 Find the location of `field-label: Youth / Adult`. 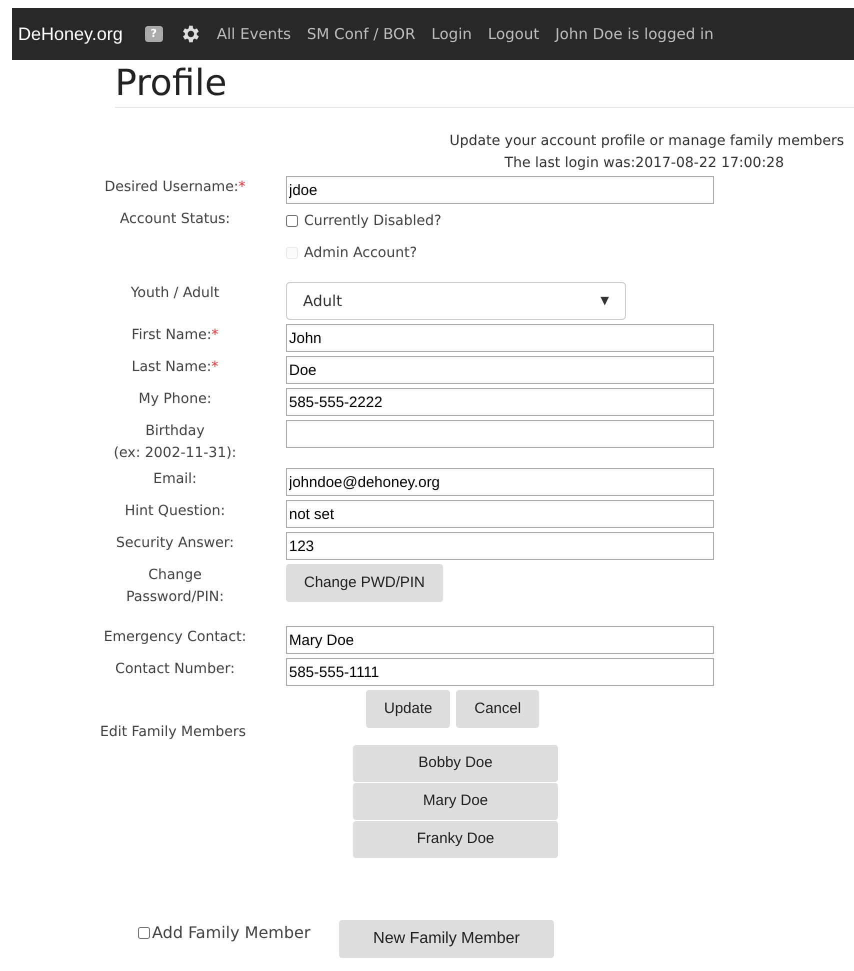

field-label: Youth / Adult is located at coordinates (175, 293).